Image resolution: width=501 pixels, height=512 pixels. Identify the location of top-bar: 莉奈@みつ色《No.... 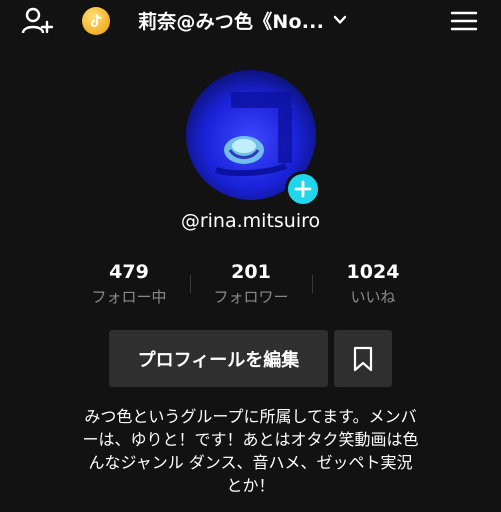
(250, 22).